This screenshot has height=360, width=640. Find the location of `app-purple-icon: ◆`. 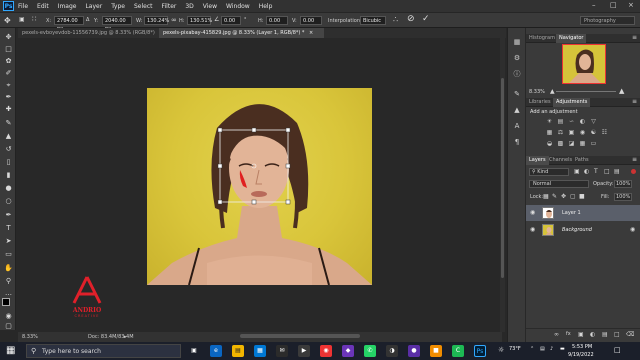

app-purple-icon: ◆ is located at coordinates (348, 351).